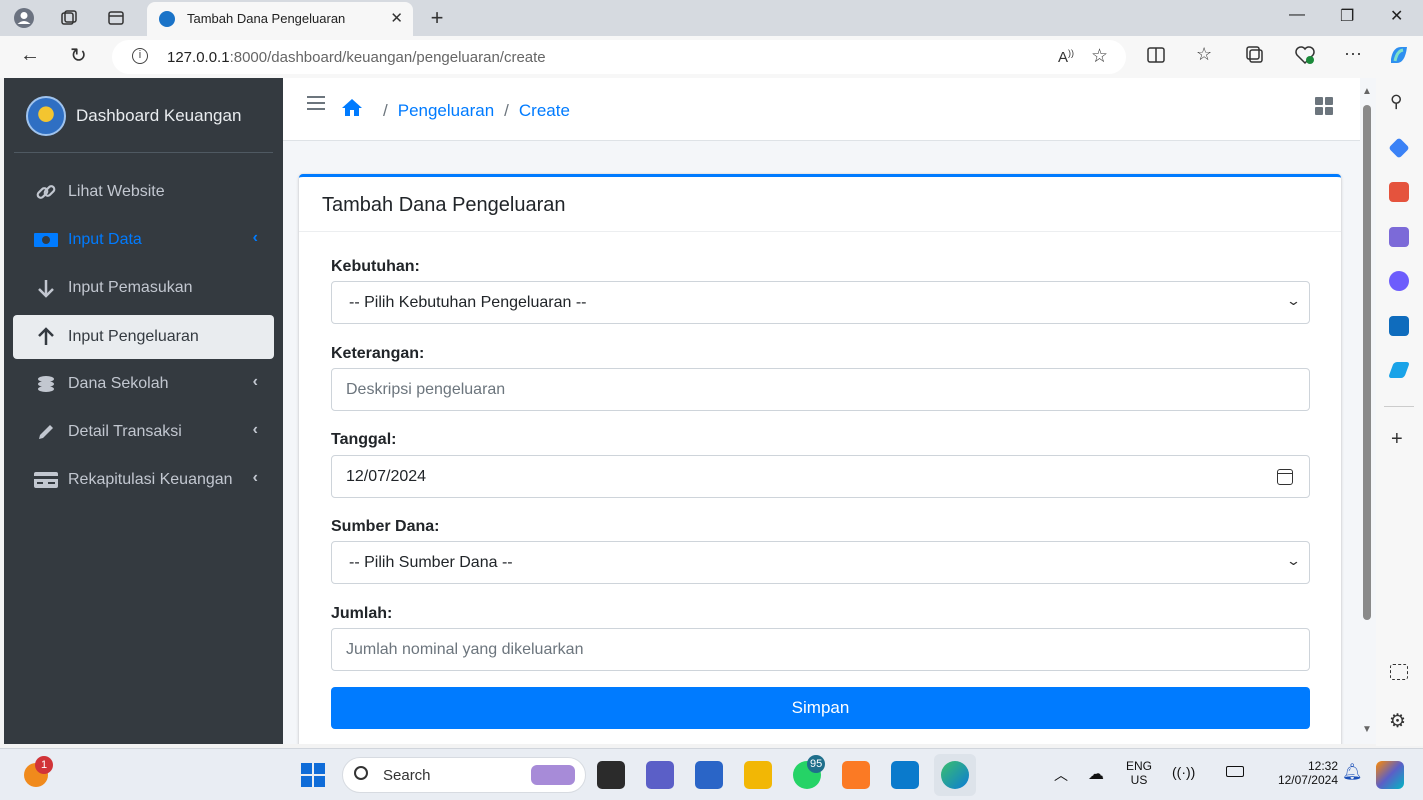 The height and width of the screenshot is (800, 1423). I want to click on sidebar-item-label: Dana Sekolah, so click(118, 383).